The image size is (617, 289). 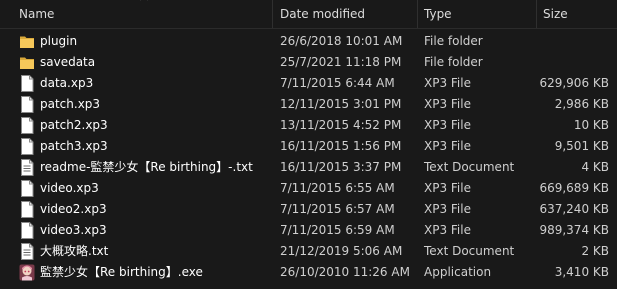 I want to click on file-size: 3,410 KB, so click(x=581, y=272).